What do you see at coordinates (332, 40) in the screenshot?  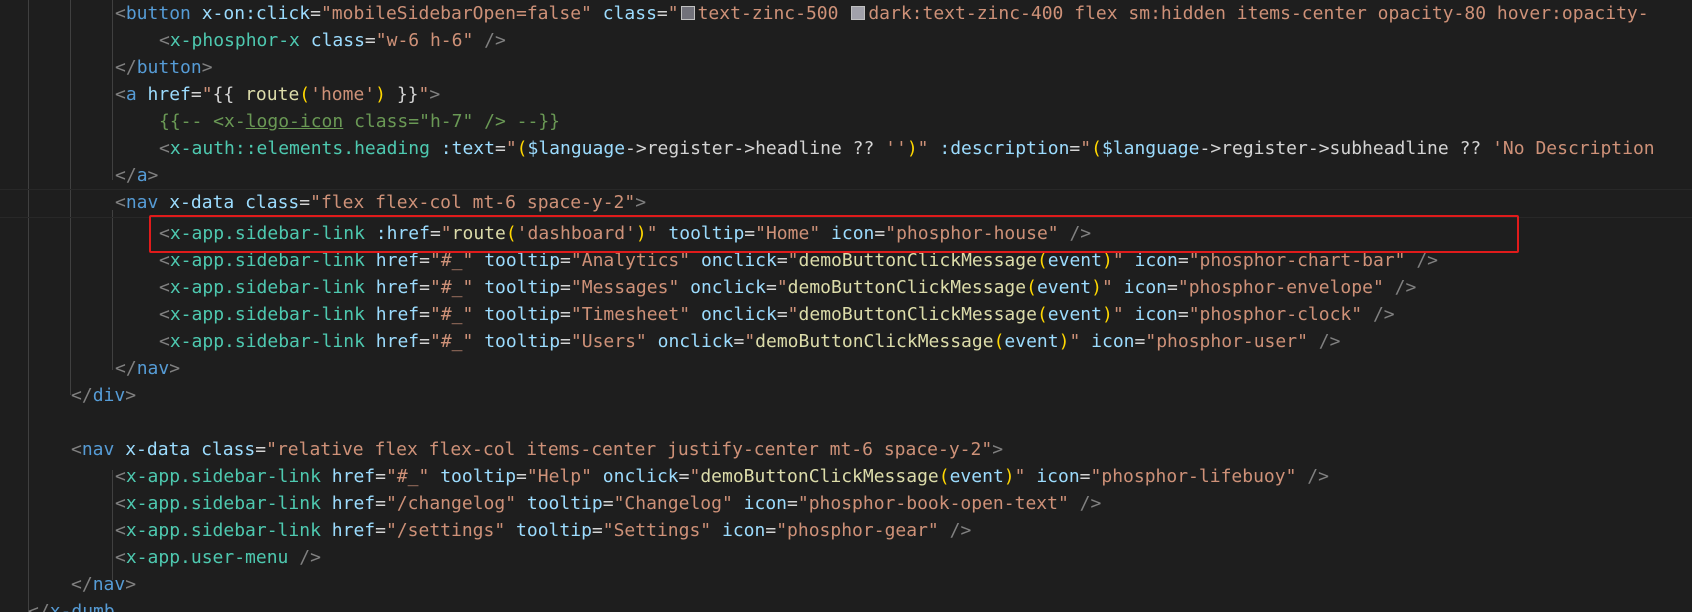 I see `code-line-2: <x-phosphor-x class="w-6 h-6" />` at bounding box center [332, 40].